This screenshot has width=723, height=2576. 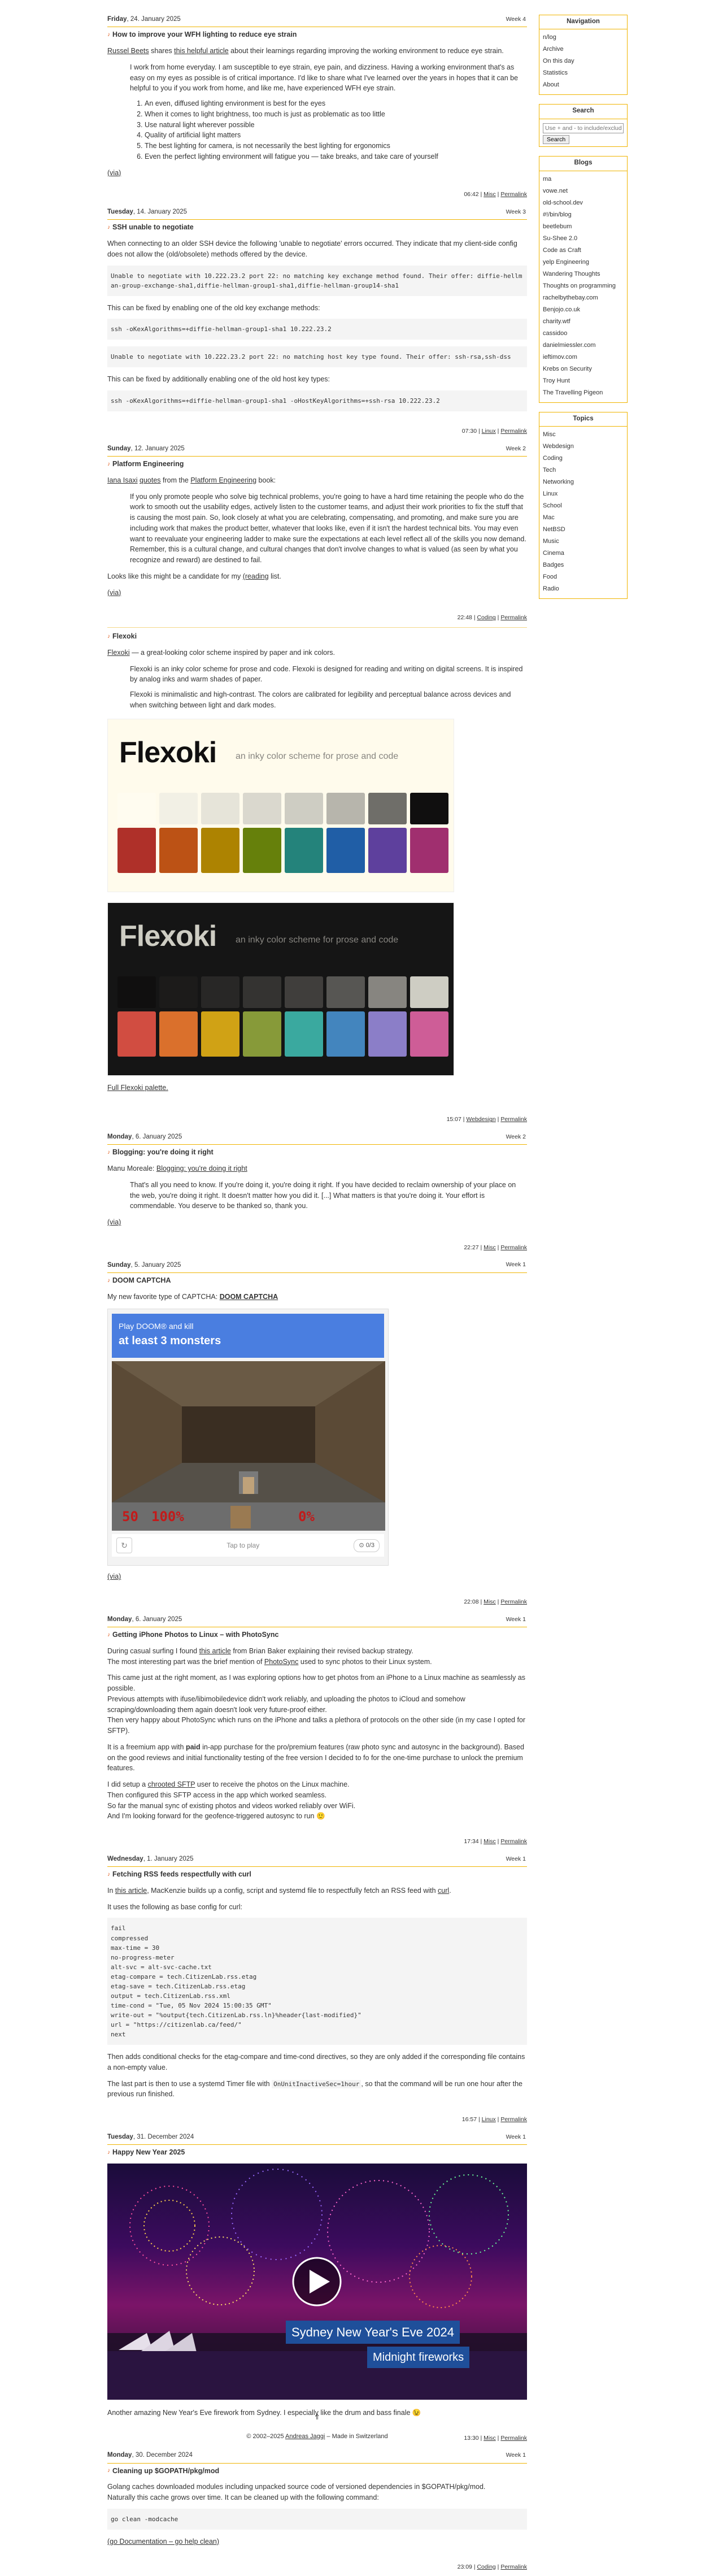 I want to click on nav-item-on-this-day: On this day, so click(x=558, y=61).